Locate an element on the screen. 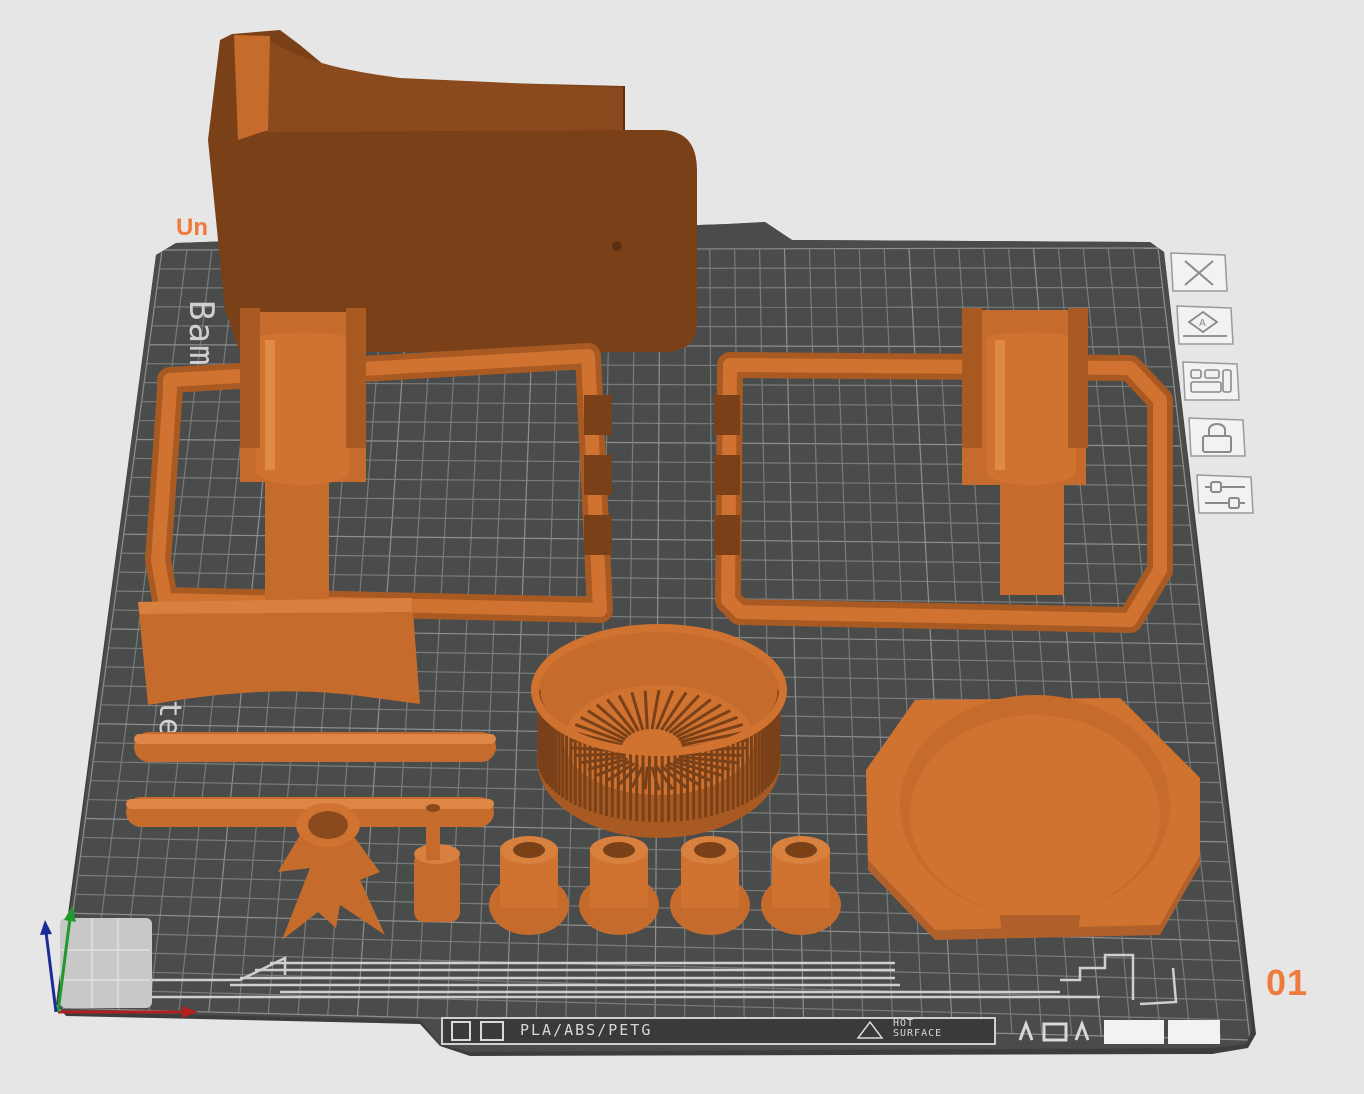  lock-icon is located at coordinates (1217, 437).